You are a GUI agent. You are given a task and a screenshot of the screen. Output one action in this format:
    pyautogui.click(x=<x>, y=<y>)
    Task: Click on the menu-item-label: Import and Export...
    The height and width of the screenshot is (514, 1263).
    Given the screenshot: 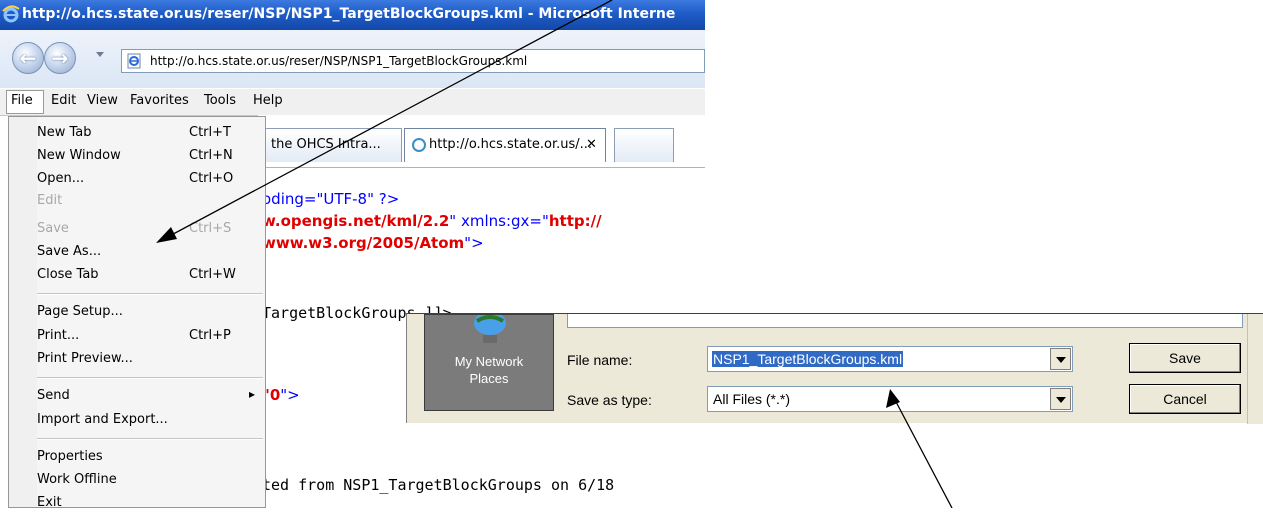 What is the action you would take?
    pyautogui.click(x=102, y=419)
    